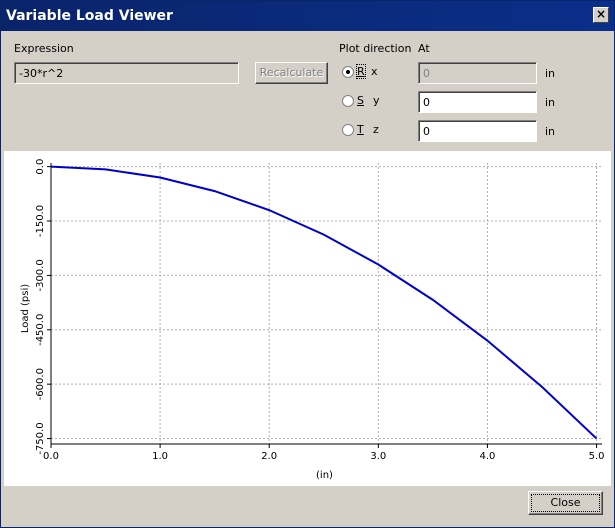 The height and width of the screenshot is (528, 615). Describe the element at coordinates (160, 456) in the screenshot. I see `x-tick-label: 1.0` at that location.